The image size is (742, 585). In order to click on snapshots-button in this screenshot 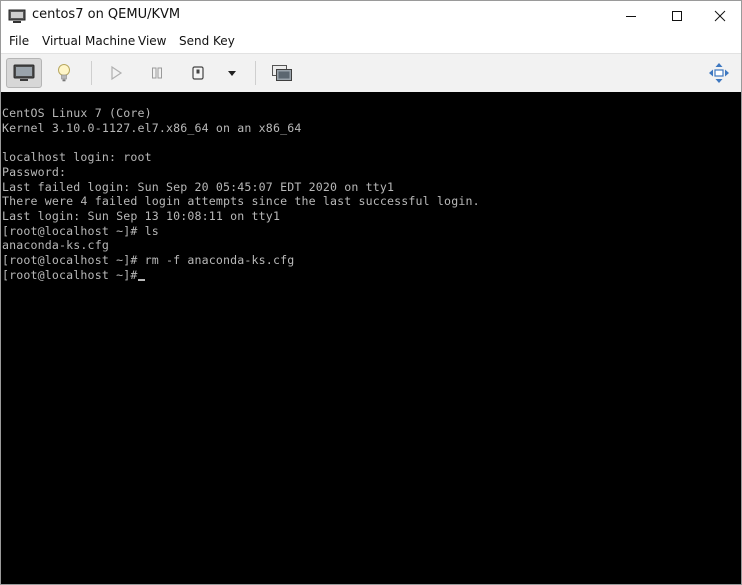, I will do `click(282, 73)`.